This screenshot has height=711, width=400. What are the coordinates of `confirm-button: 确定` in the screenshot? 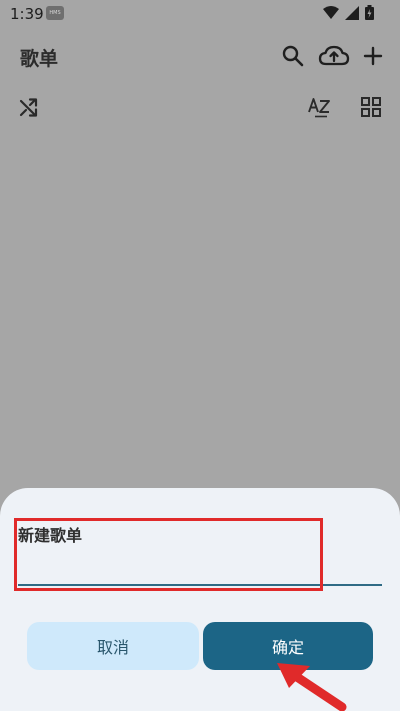 It's located at (288, 646).